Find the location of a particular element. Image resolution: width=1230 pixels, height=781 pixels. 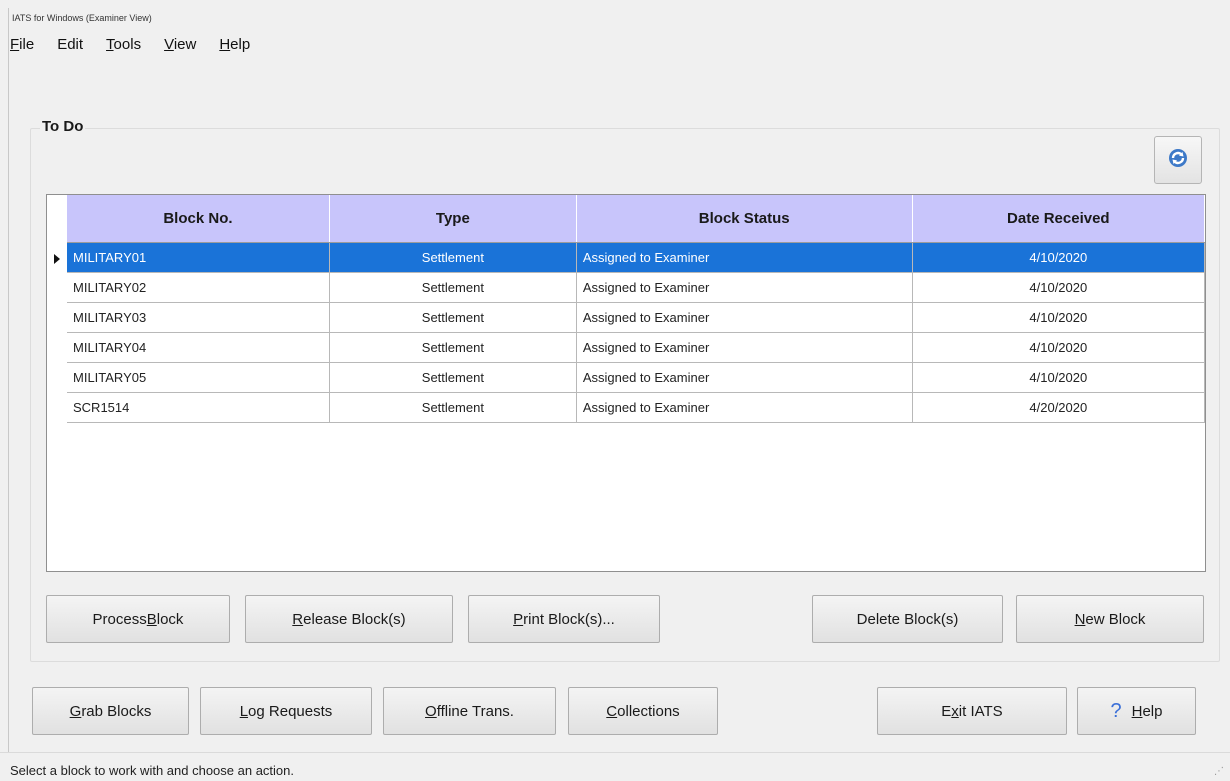

grab-mnemonic: G is located at coordinates (75, 711).